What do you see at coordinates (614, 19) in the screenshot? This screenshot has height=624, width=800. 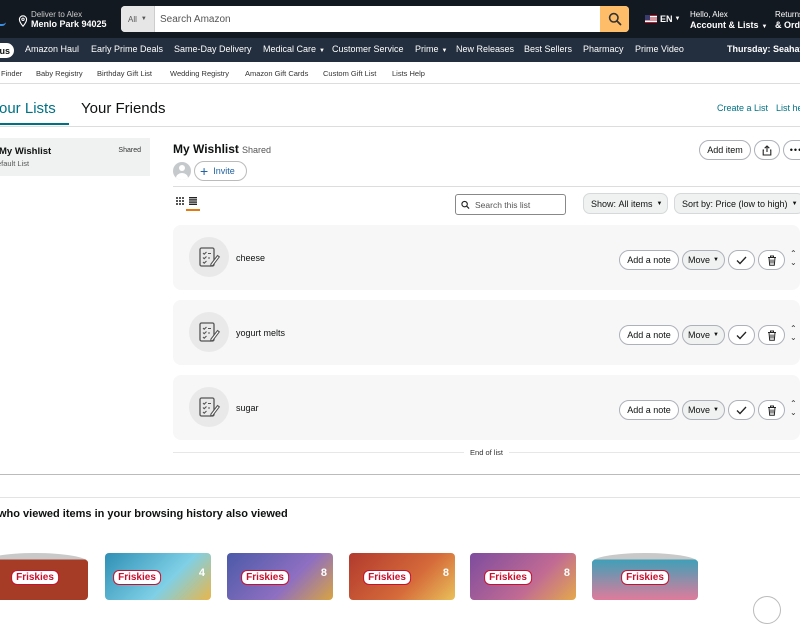 I see `search-button` at bounding box center [614, 19].